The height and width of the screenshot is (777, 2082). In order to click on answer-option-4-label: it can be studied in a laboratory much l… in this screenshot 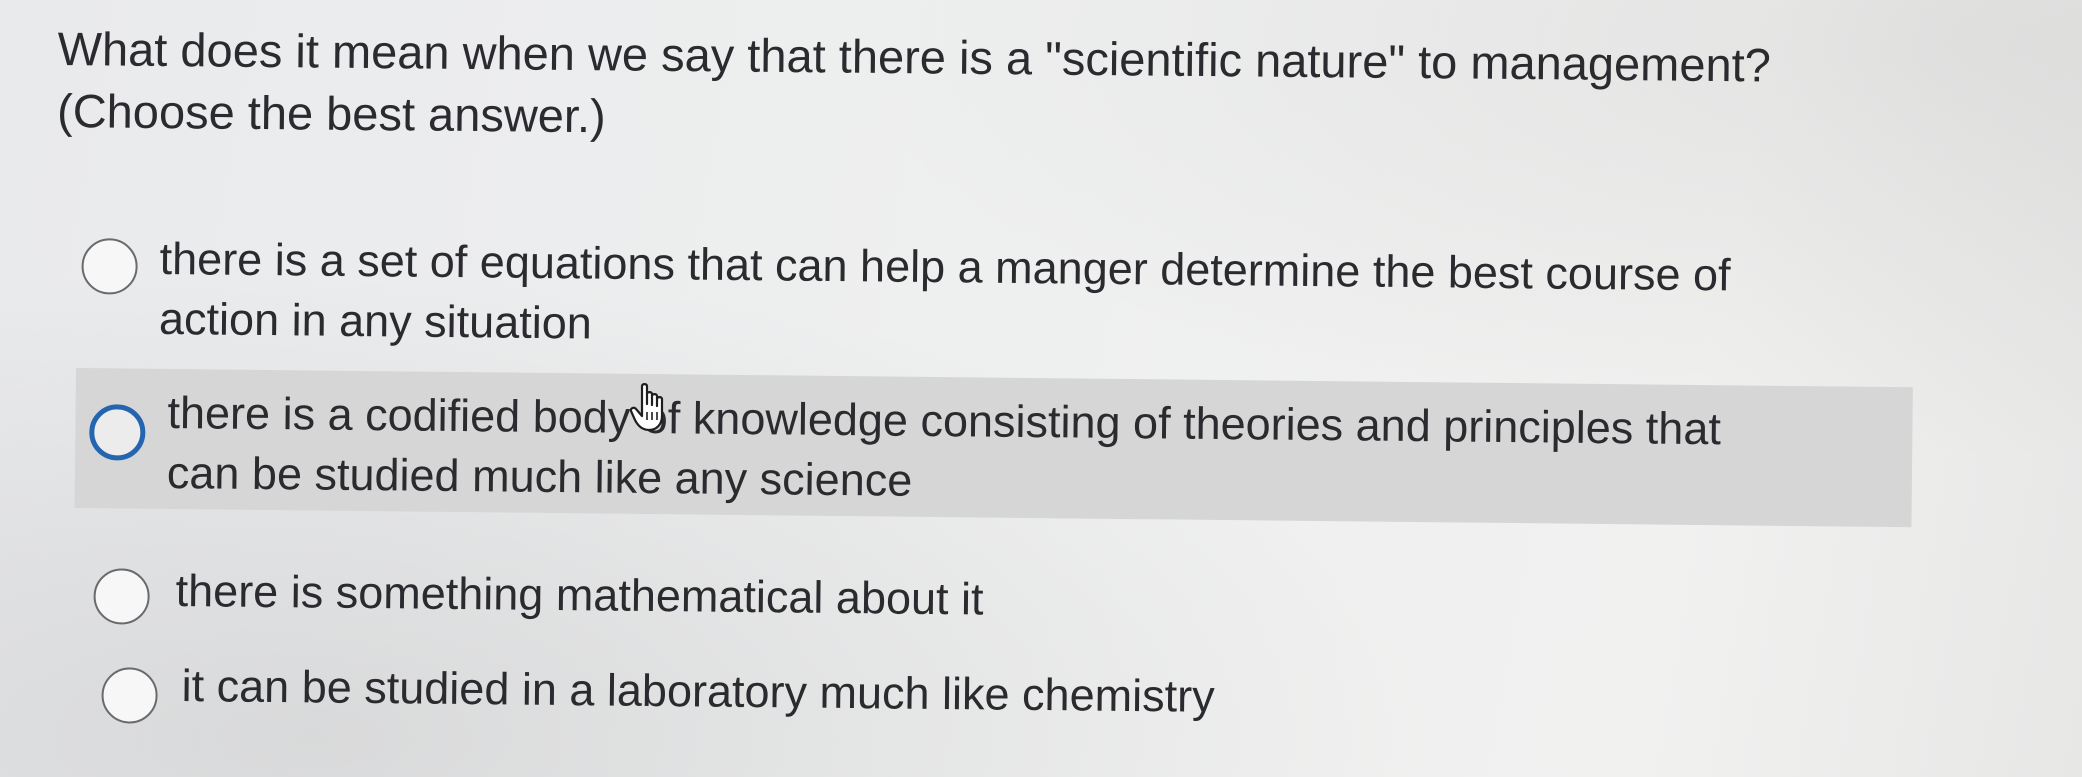, I will do `click(698, 691)`.